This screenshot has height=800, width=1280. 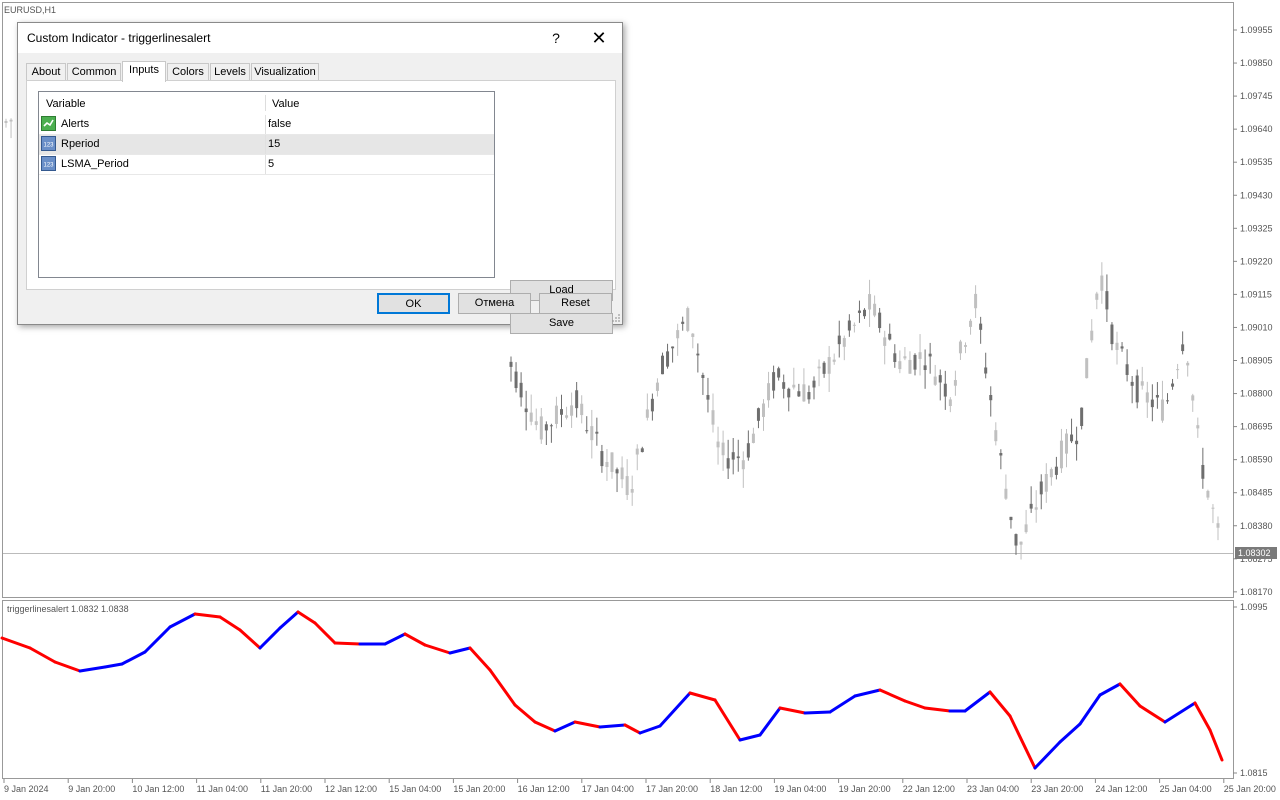 What do you see at coordinates (266, 165) in the screenshot?
I see `input-row-lsma-period: 123 LSMA_Period 5` at bounding box center [266, 165].